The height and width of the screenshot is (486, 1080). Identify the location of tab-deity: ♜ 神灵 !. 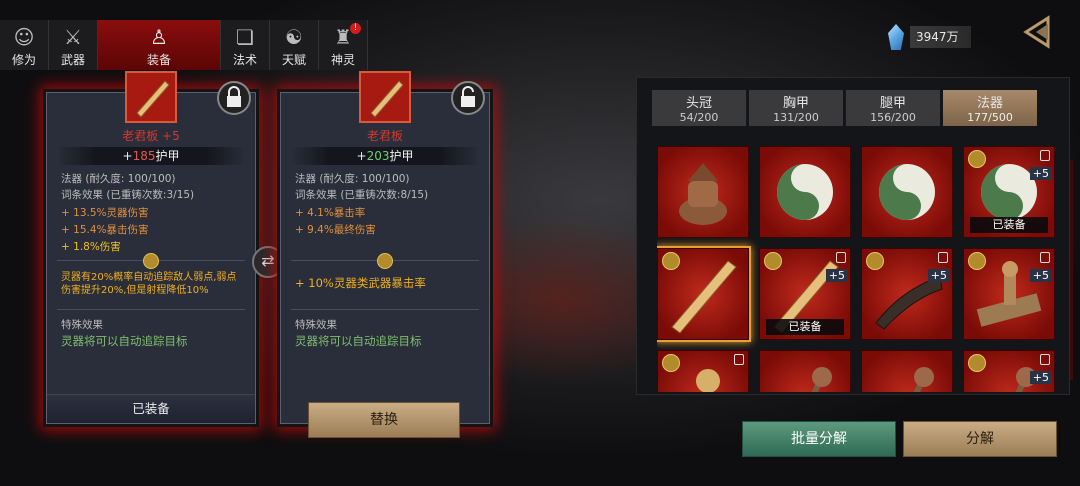
(343, 45).